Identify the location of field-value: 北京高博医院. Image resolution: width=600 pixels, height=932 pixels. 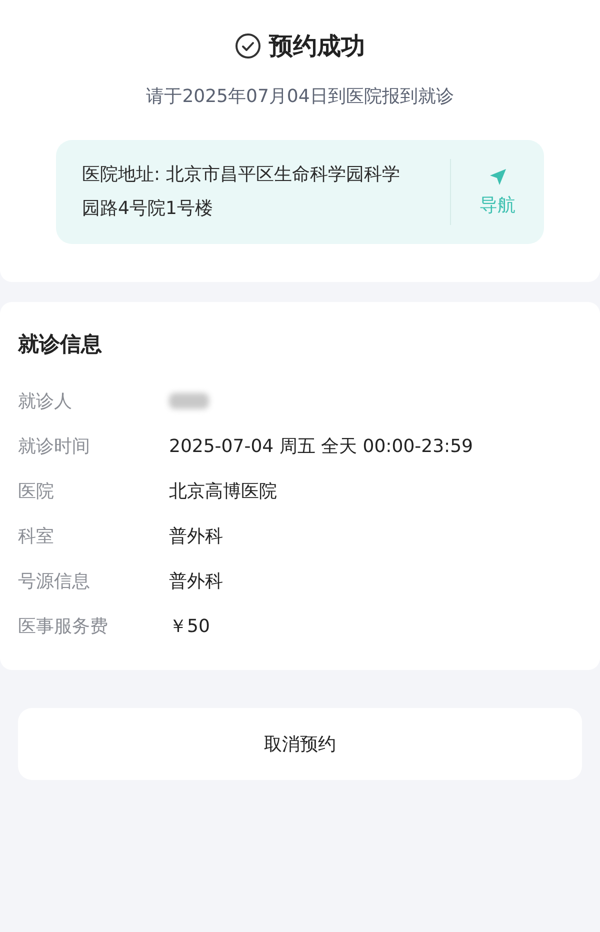
(223, 491).